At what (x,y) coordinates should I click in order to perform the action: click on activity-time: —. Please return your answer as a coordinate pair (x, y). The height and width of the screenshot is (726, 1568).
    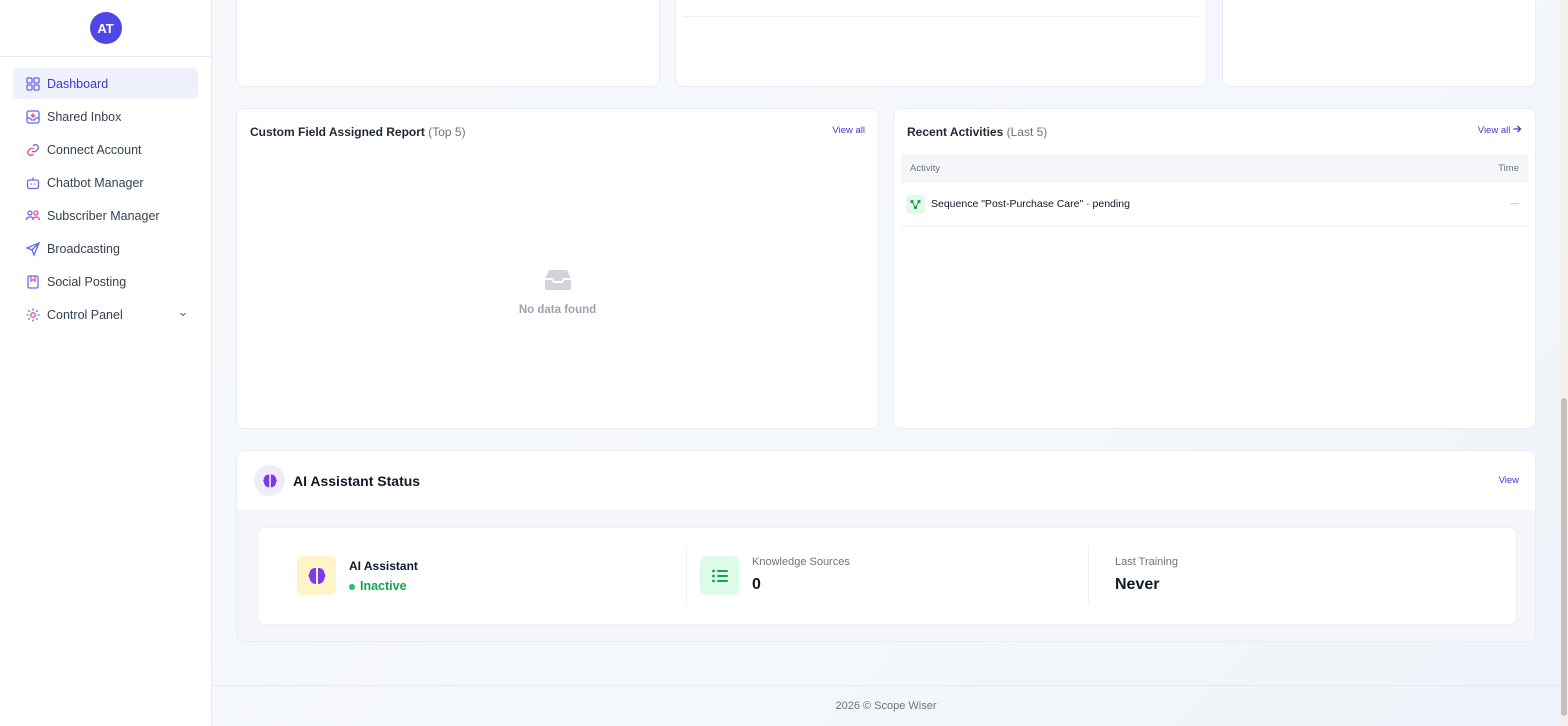
    Looking at the image, I should click on (1514, 203).